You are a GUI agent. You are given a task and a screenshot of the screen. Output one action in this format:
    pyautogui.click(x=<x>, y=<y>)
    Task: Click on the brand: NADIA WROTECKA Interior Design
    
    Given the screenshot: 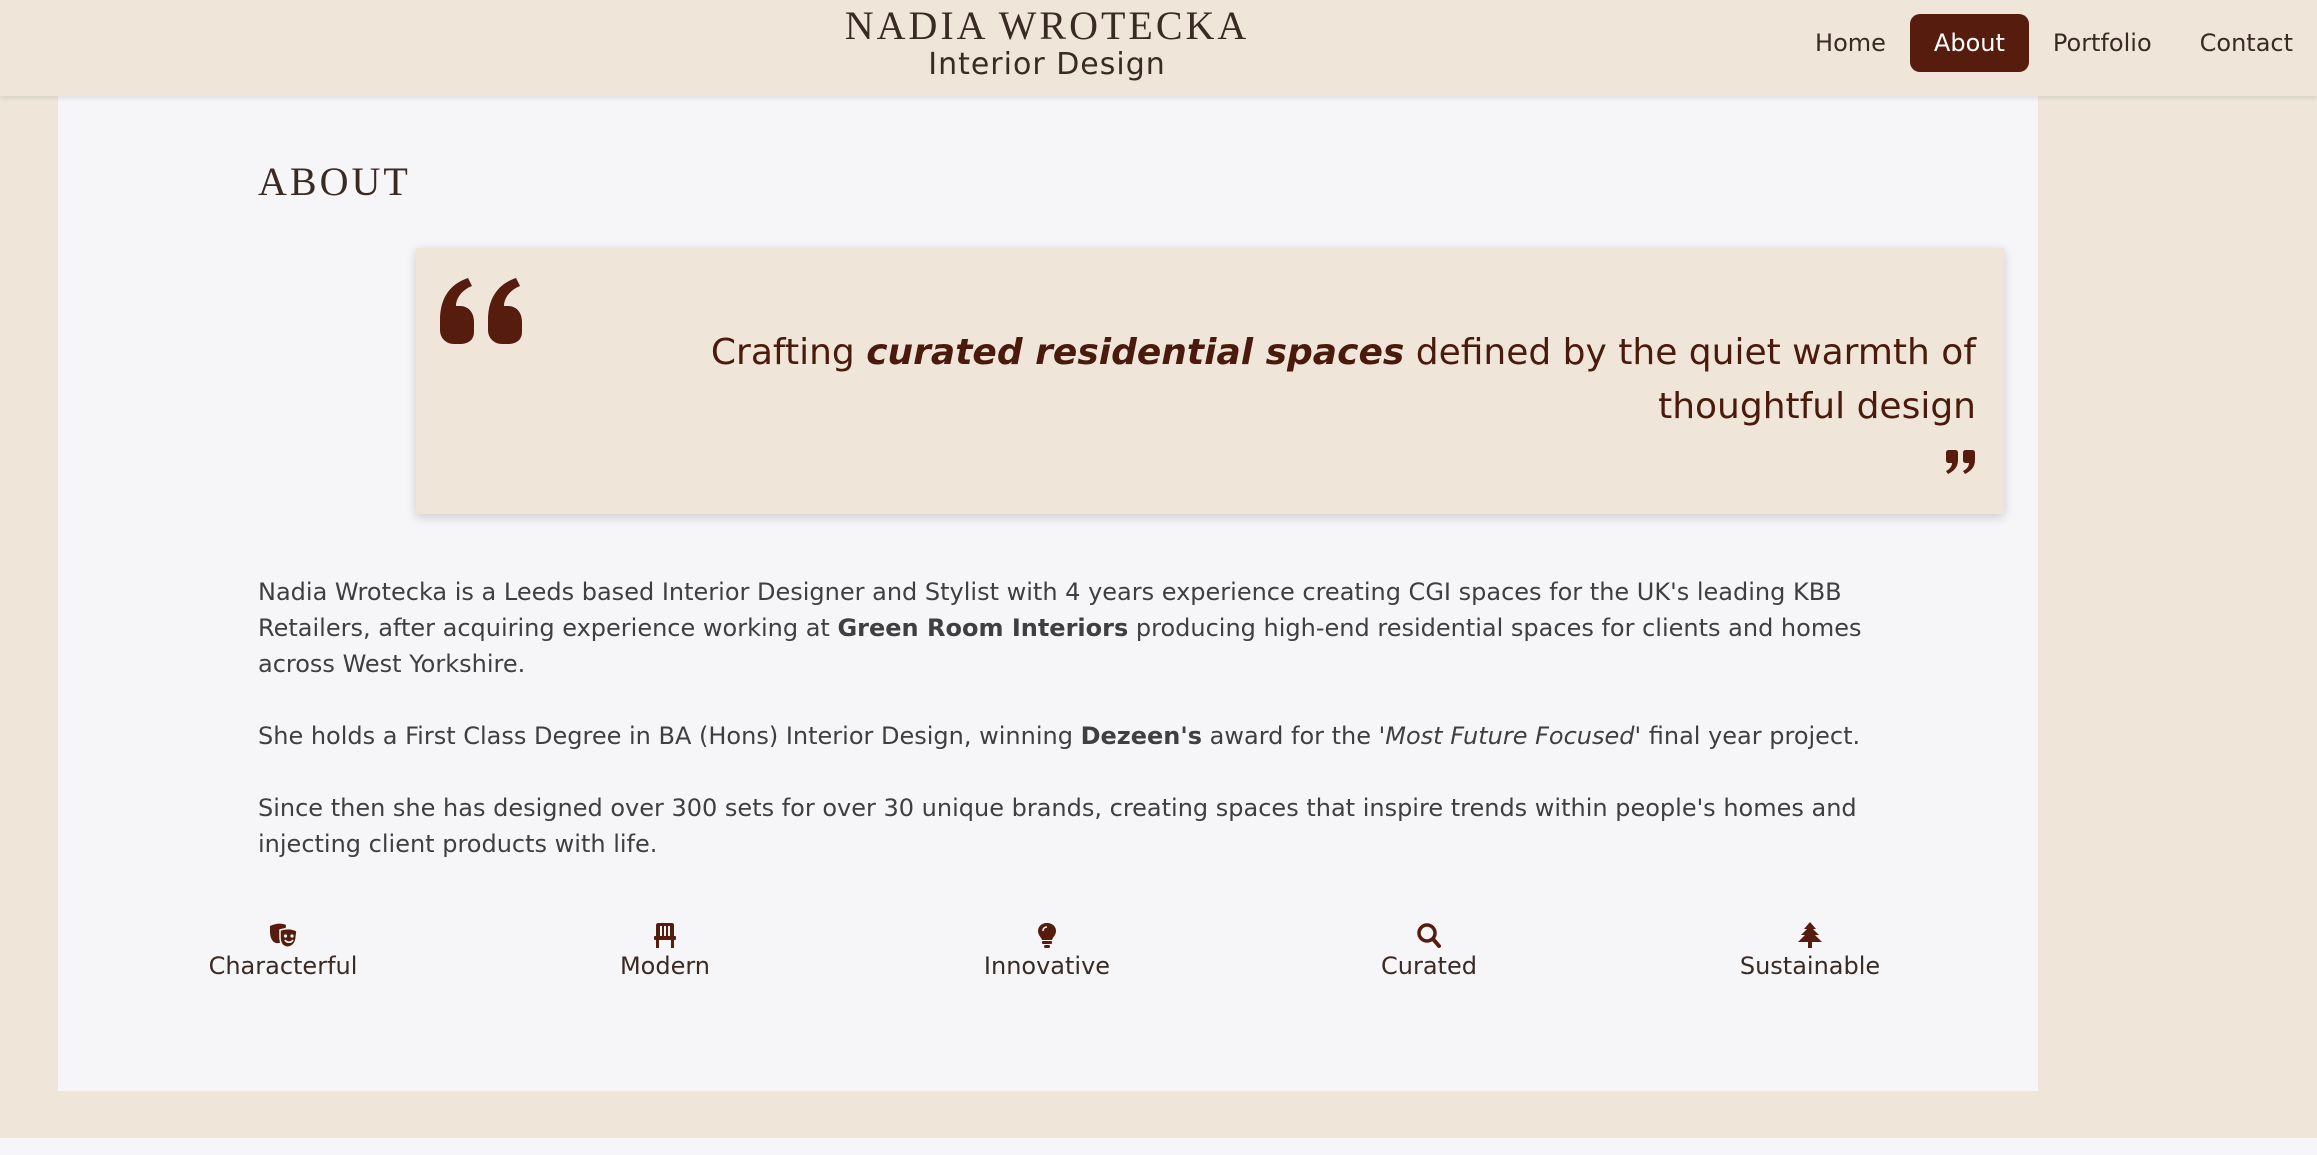 What is the action you would take?
    pyautogui.click(x=1047, y=43)
    